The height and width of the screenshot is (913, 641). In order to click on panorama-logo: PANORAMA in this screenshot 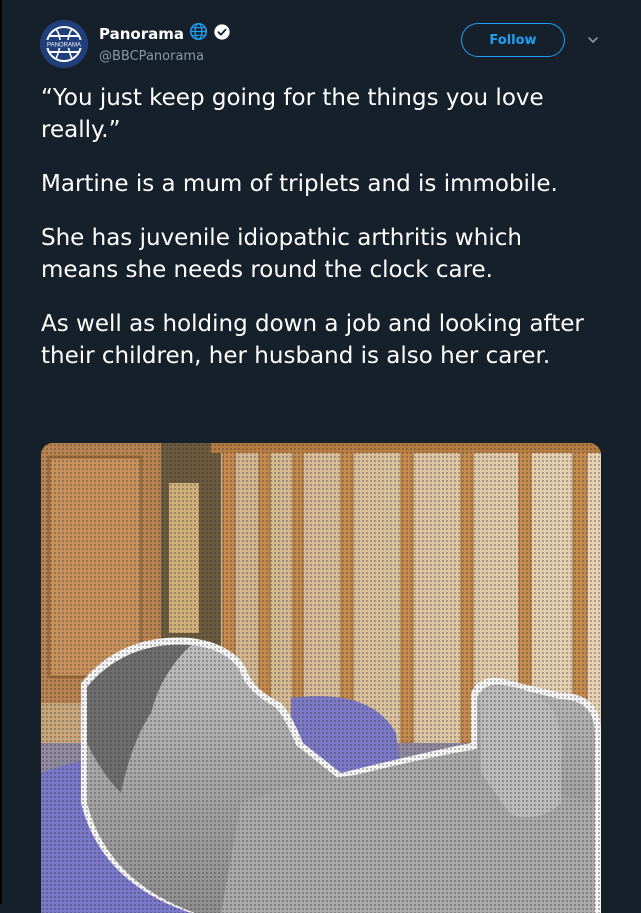, I will do `click(64, 44)`.